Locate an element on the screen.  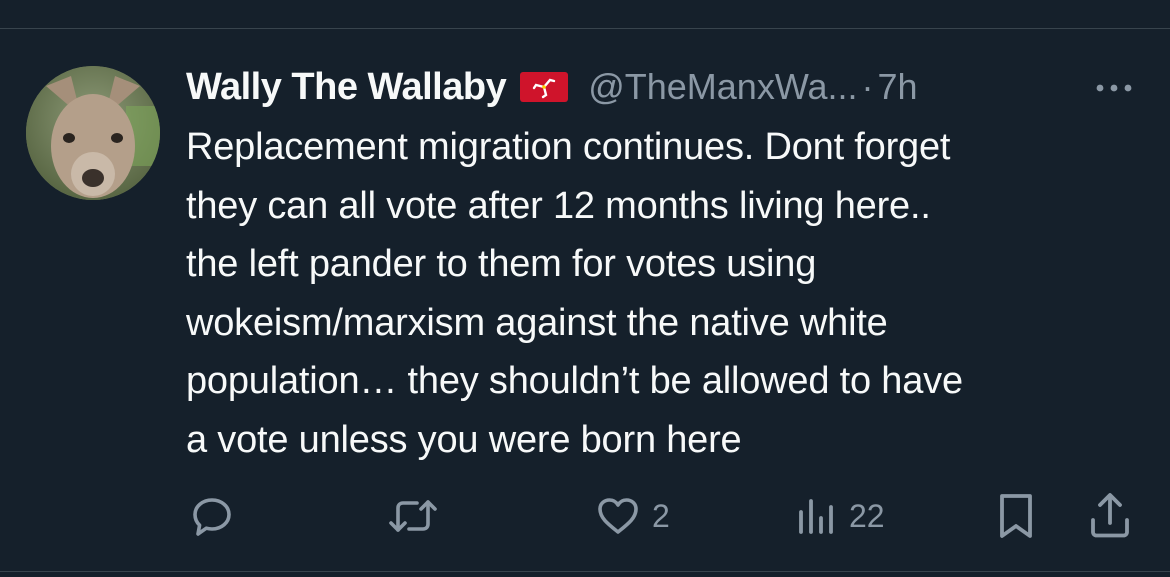
views-count: 22 is located at coordinates (867, 515).